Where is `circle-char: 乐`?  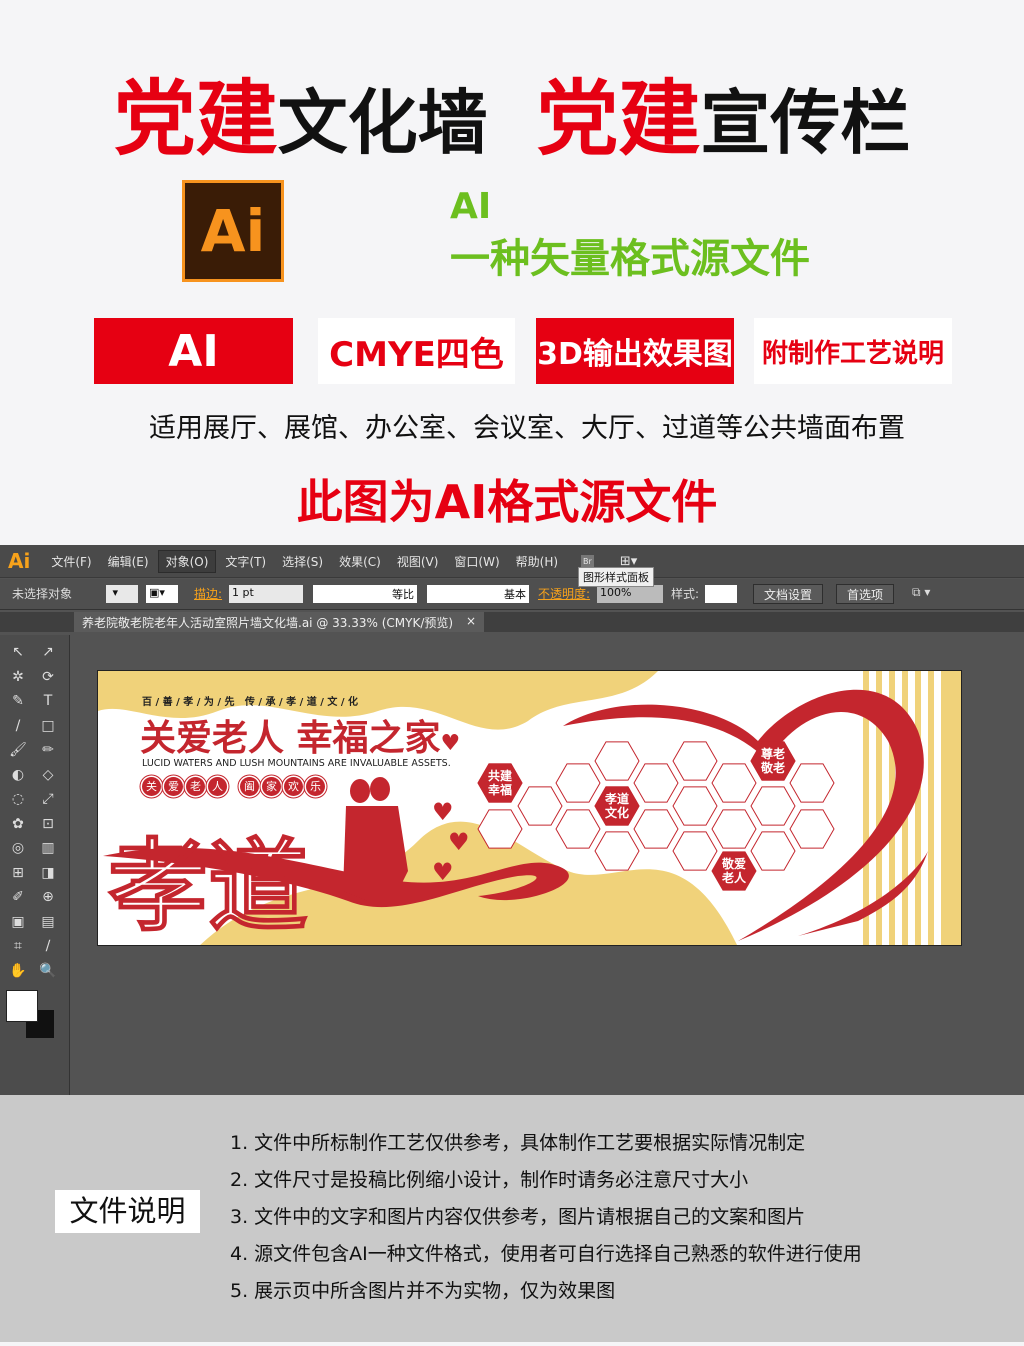 circle-char: 乐 is located at coordinates (315, 786).